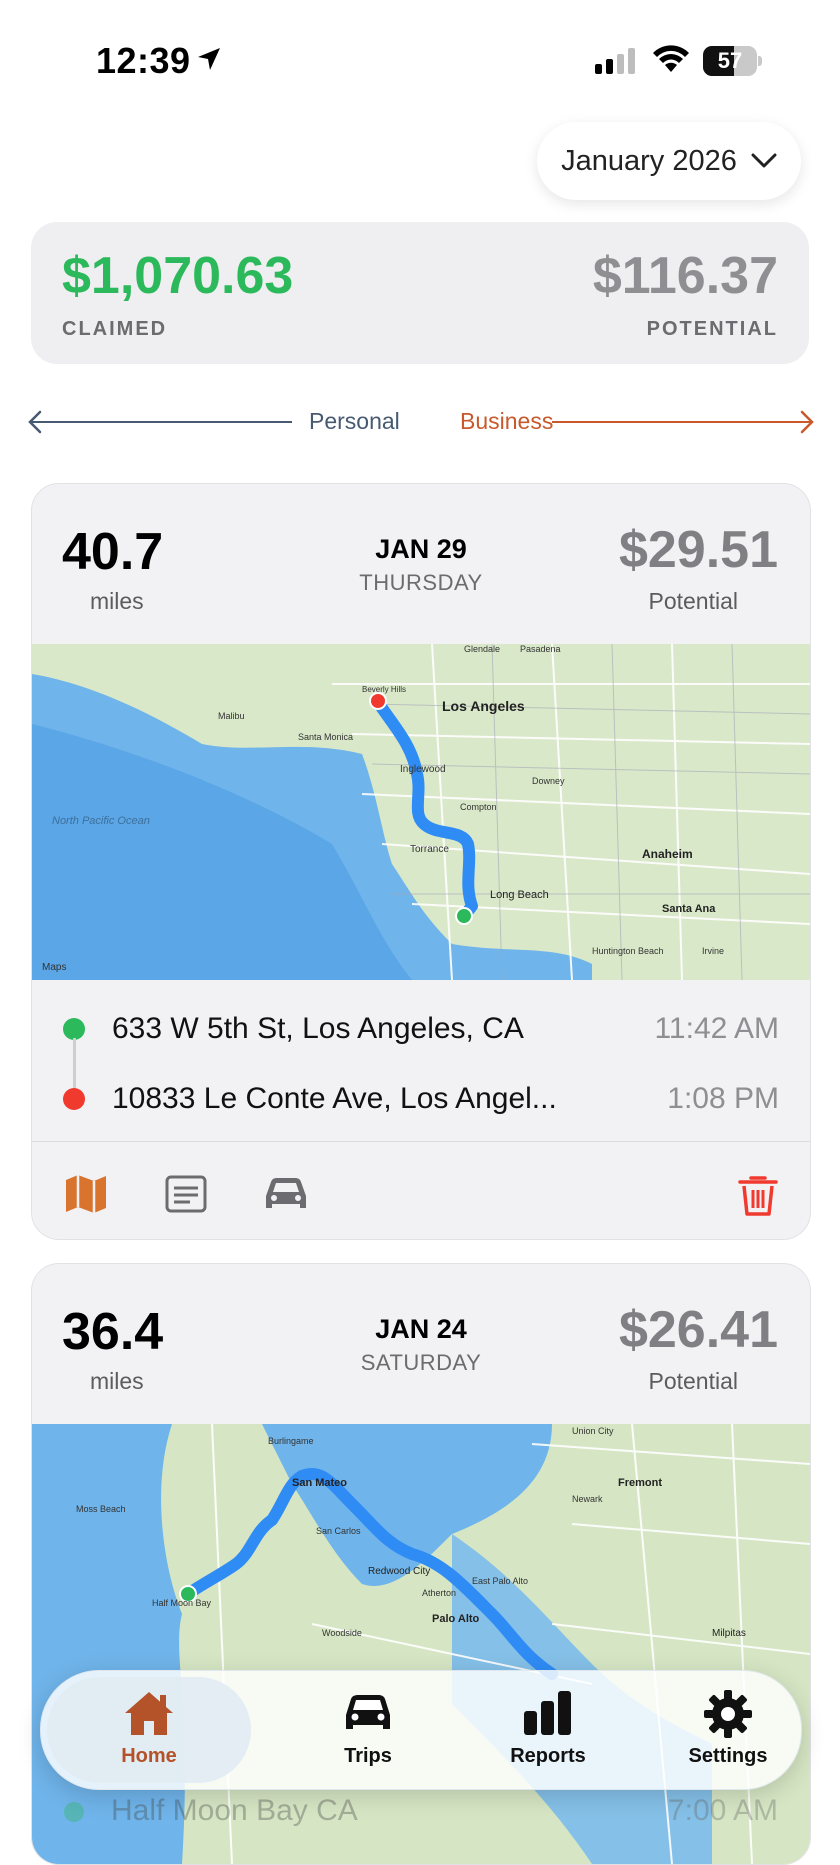 This screenshot has height=1865, width=840. What do you see at coordinates (399, 1571) in the screenshot?
I see `map-label-place: Redwood City` at bounding box center [399, 1571].